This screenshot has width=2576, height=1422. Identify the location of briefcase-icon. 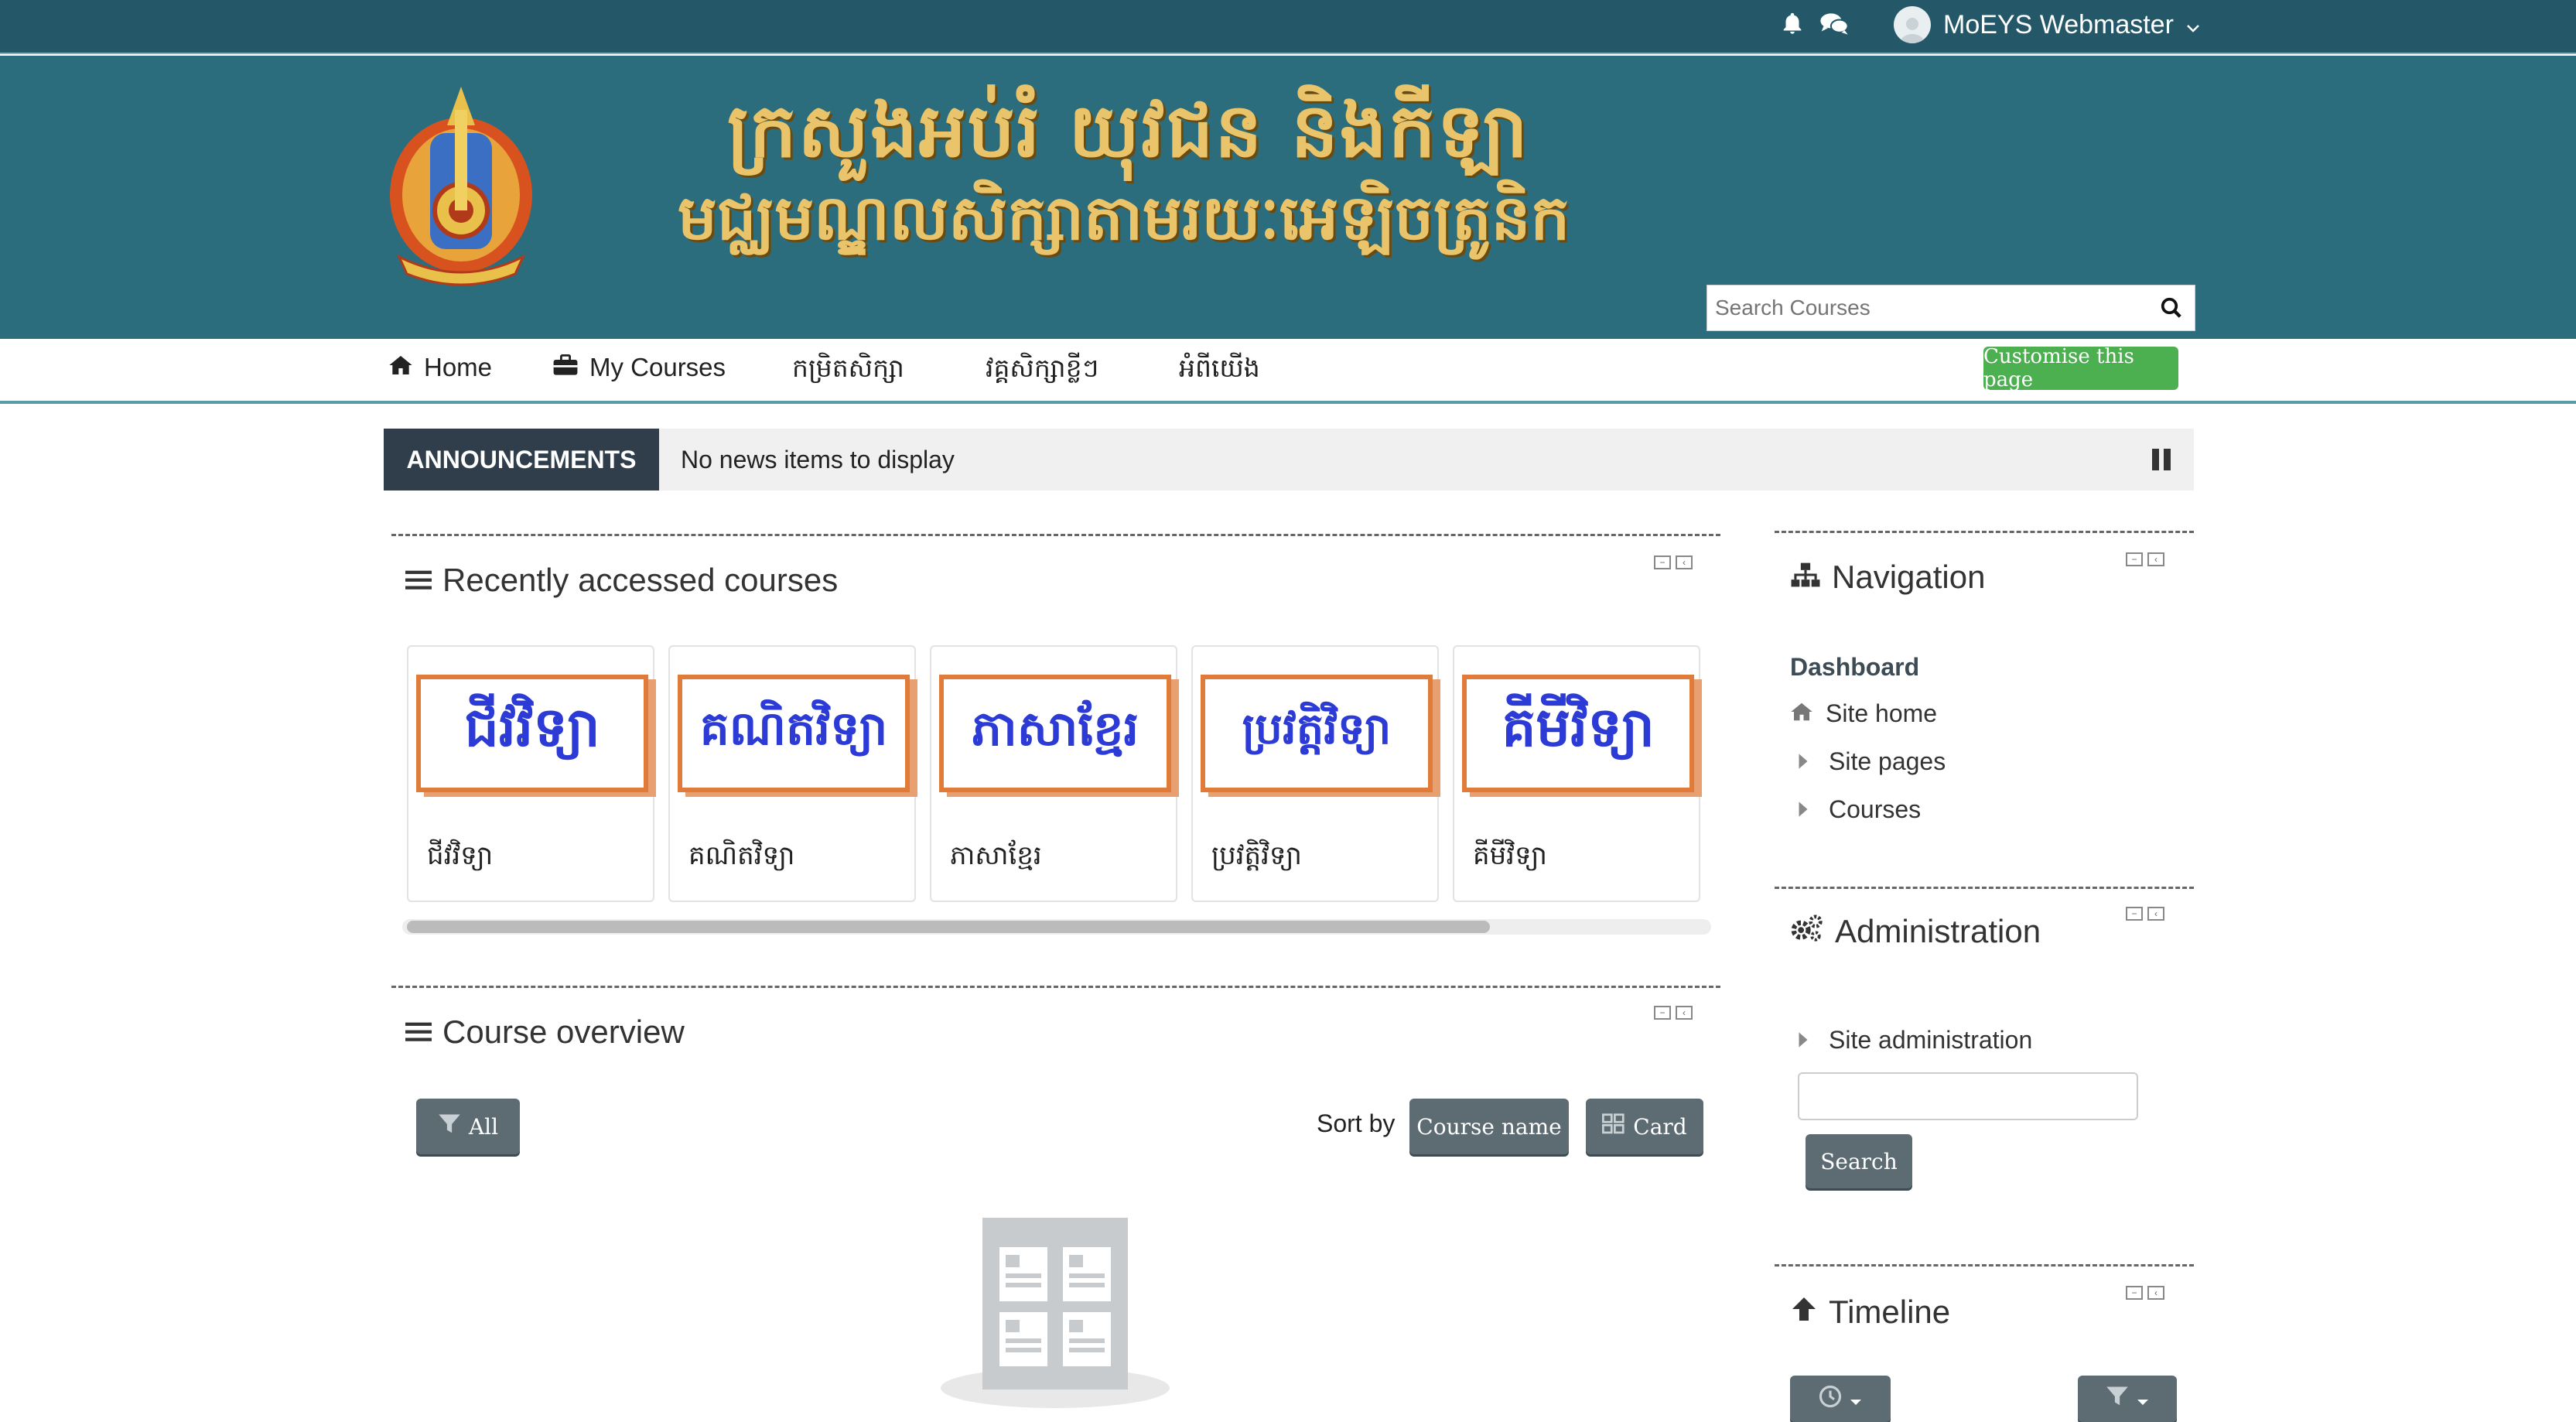
(565, 367).